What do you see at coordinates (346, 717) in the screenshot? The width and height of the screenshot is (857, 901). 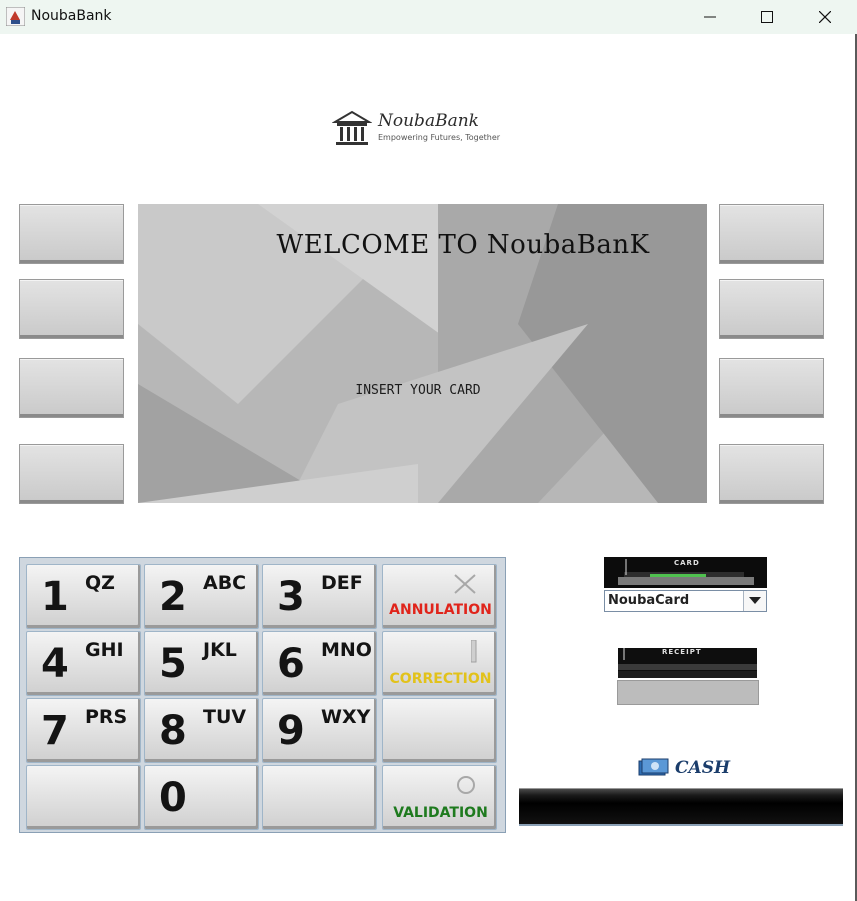 I see `key-letters: WXY` at bounding box center [346, 717].